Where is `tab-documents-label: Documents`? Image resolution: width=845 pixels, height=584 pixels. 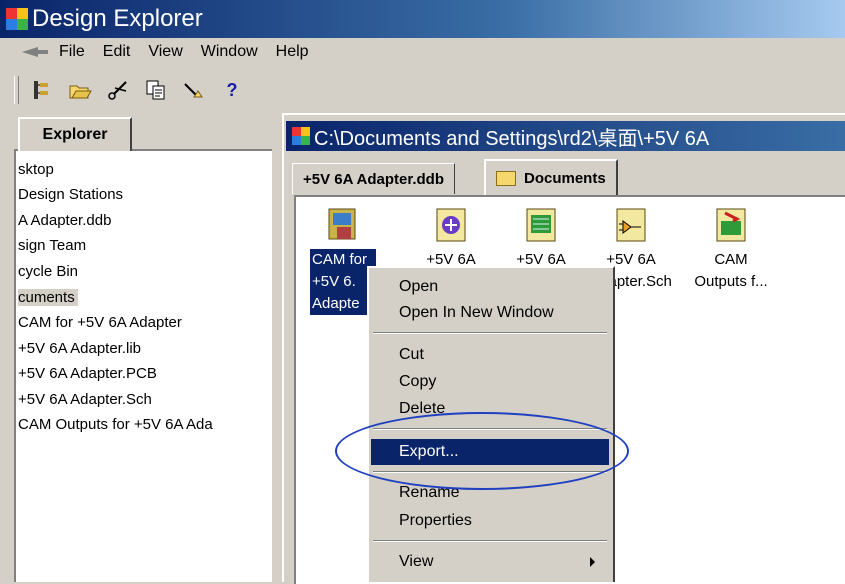 tab-documents-label: Documents is located at coordinates (565, 178).